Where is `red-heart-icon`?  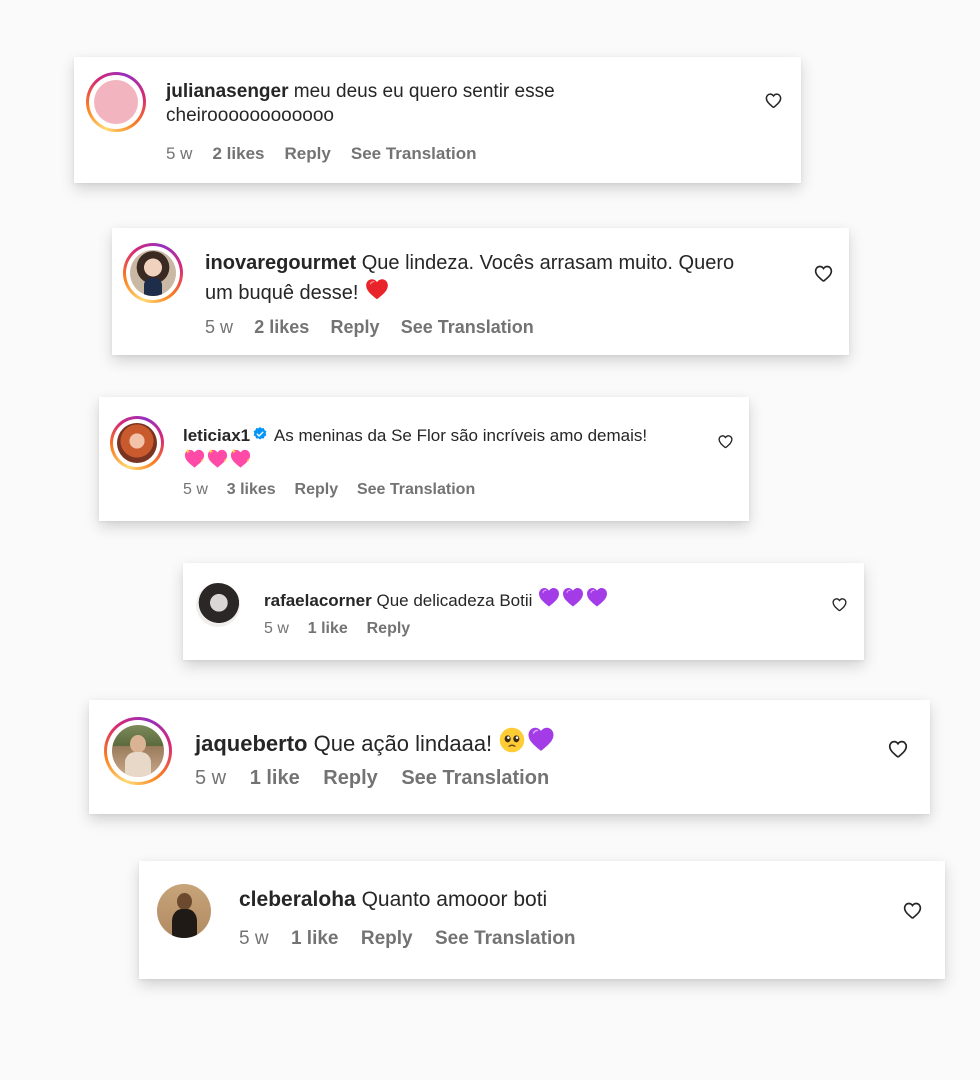 red-heart-icon is located at coordinates (377, 289).